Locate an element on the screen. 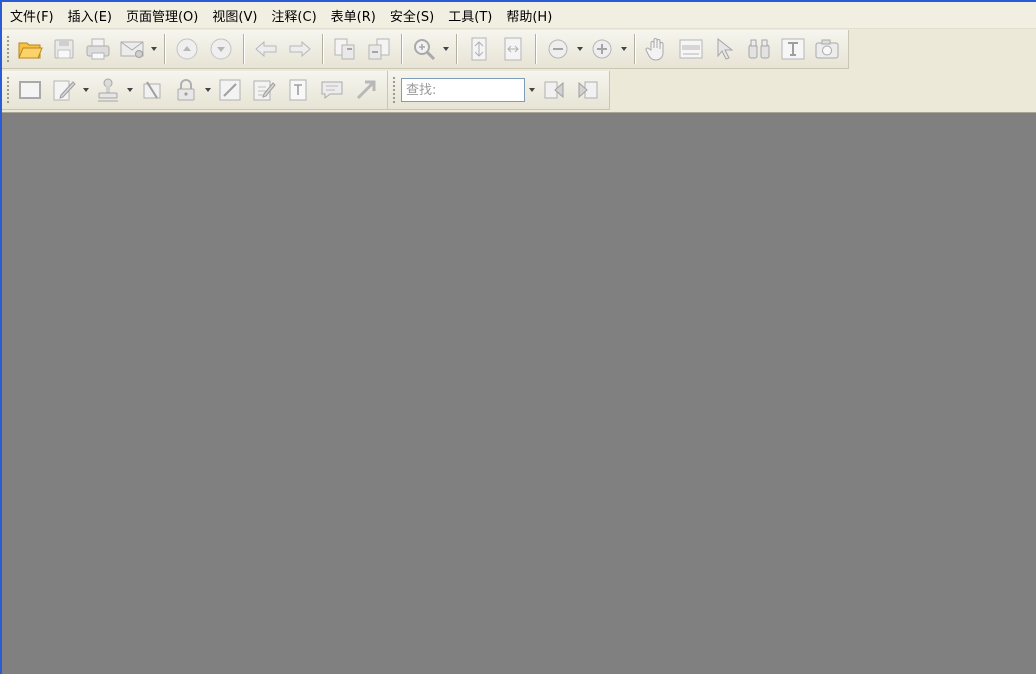  menu-tools: 工具(T) is located at coordinates (473, 15).